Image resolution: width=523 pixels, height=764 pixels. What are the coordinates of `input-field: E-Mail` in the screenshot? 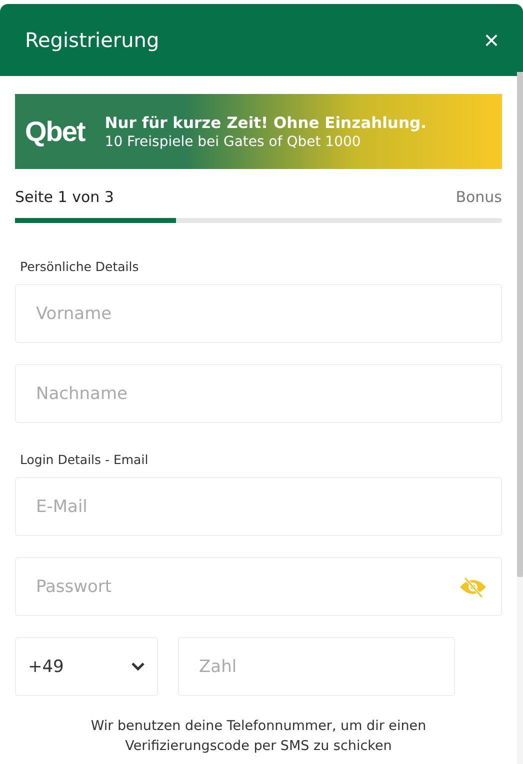 It's located at (258, 506).